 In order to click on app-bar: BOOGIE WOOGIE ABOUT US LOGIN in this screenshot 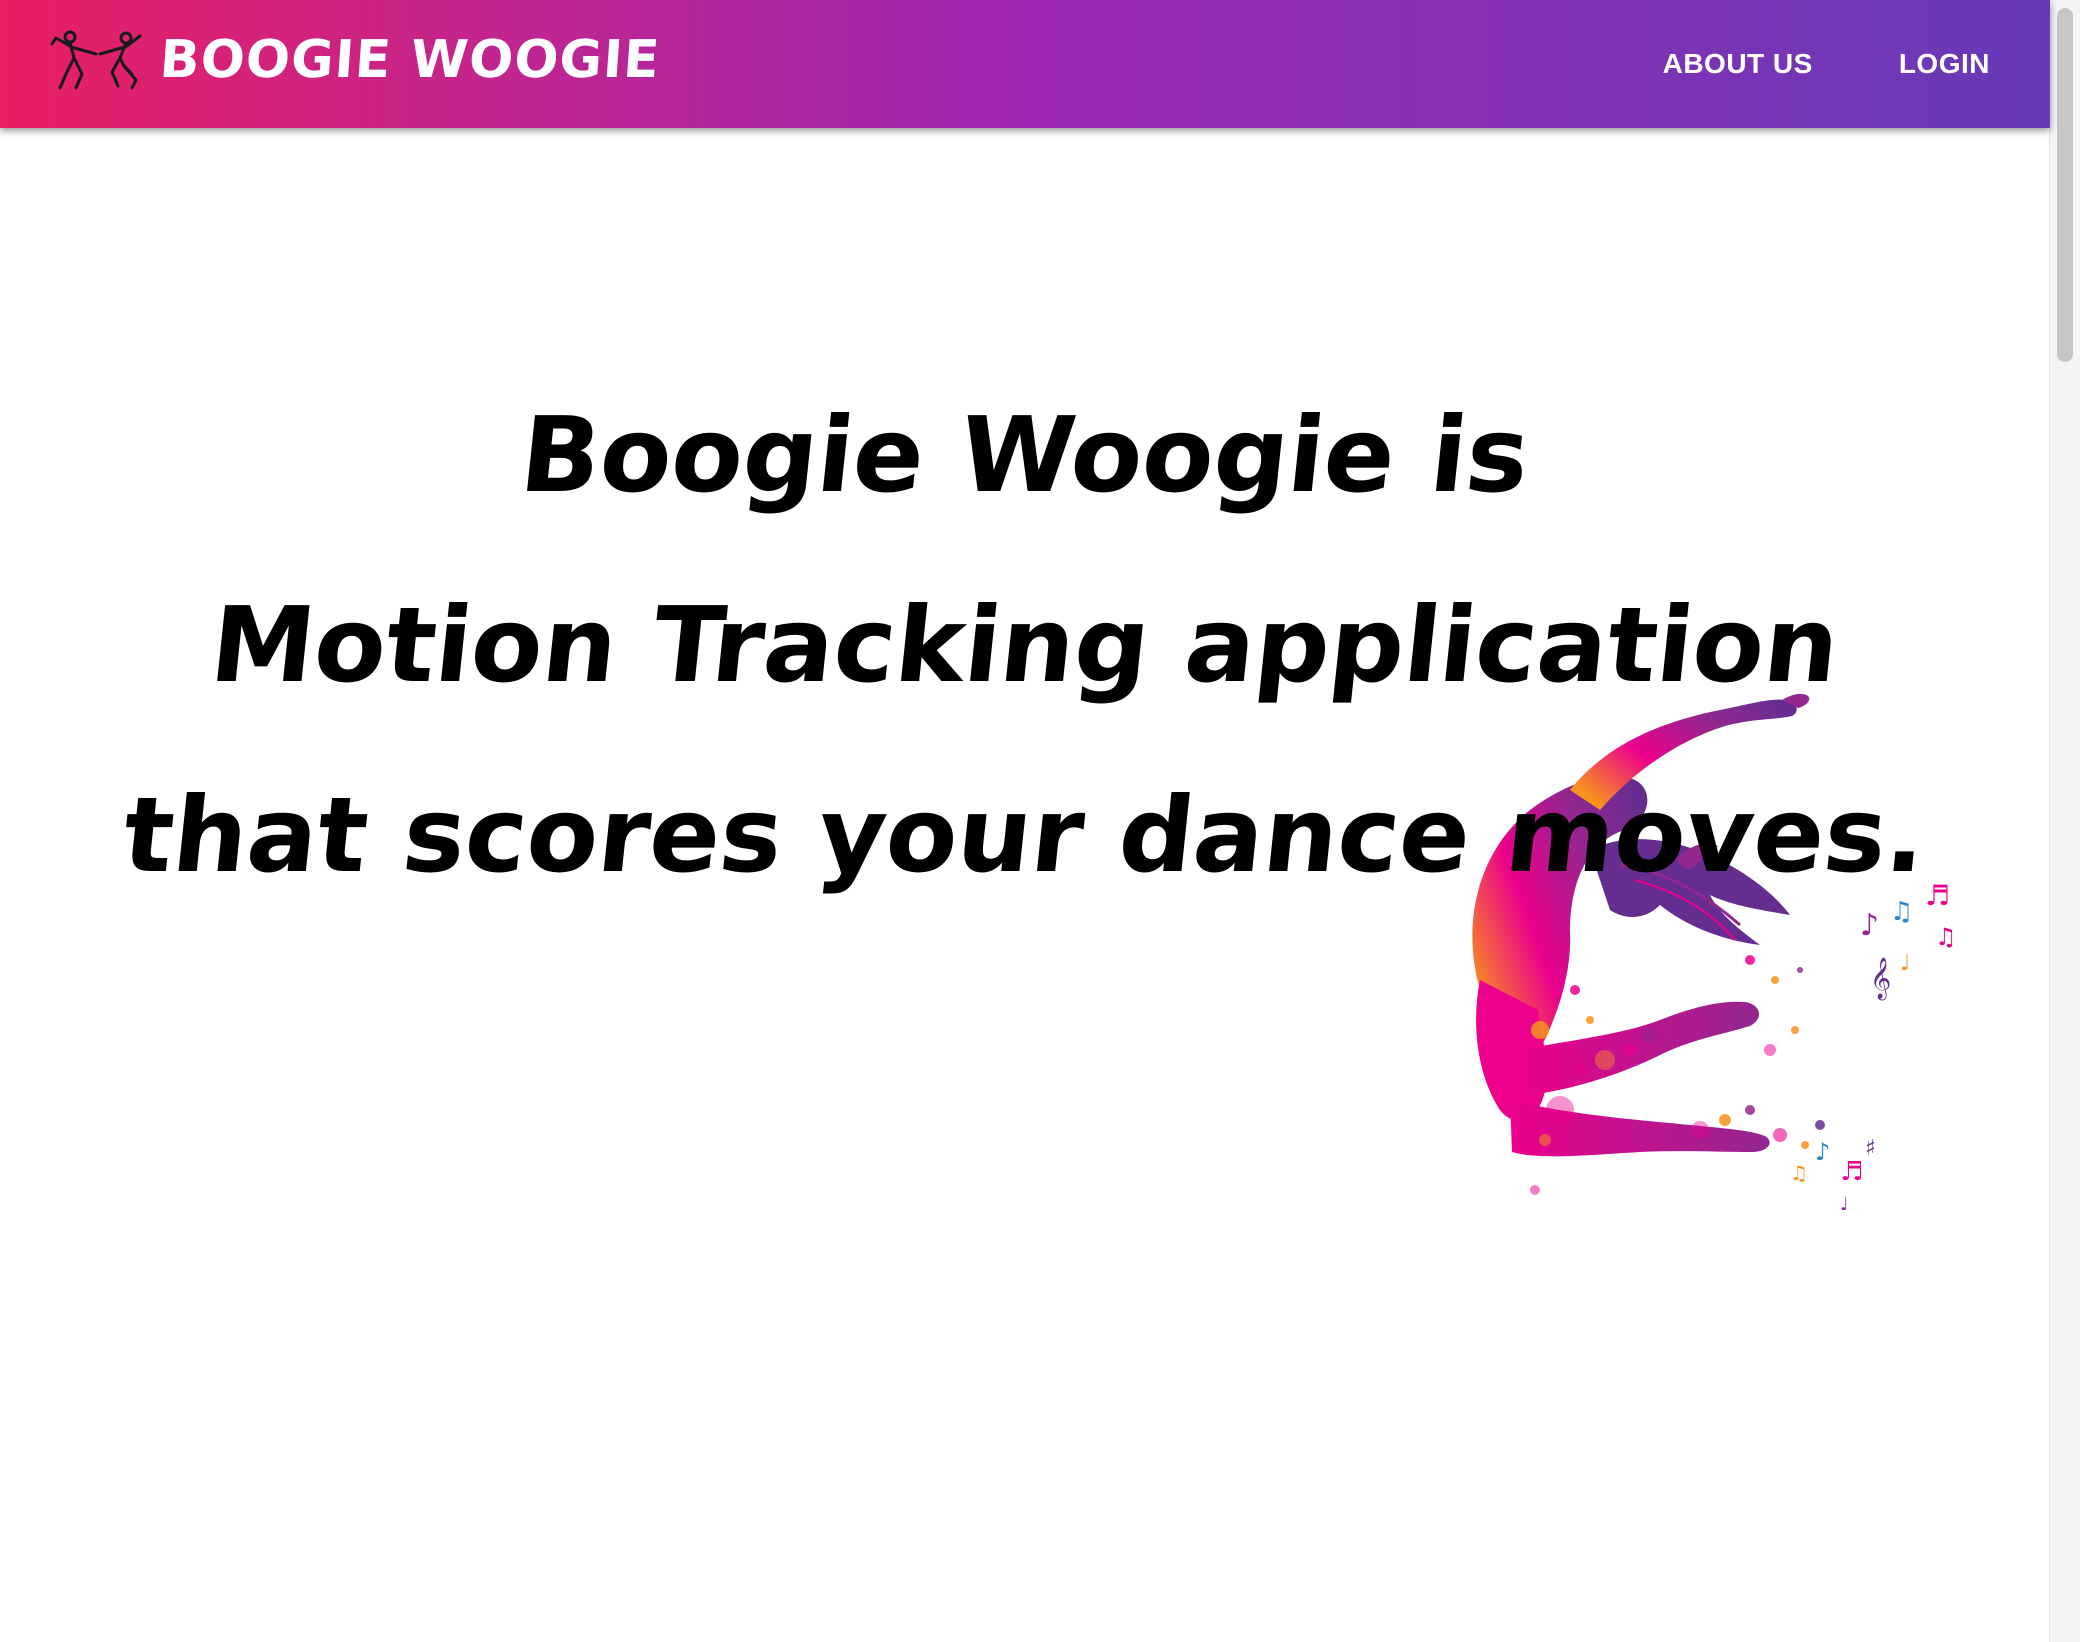, I will do `click(1025, 64)`.